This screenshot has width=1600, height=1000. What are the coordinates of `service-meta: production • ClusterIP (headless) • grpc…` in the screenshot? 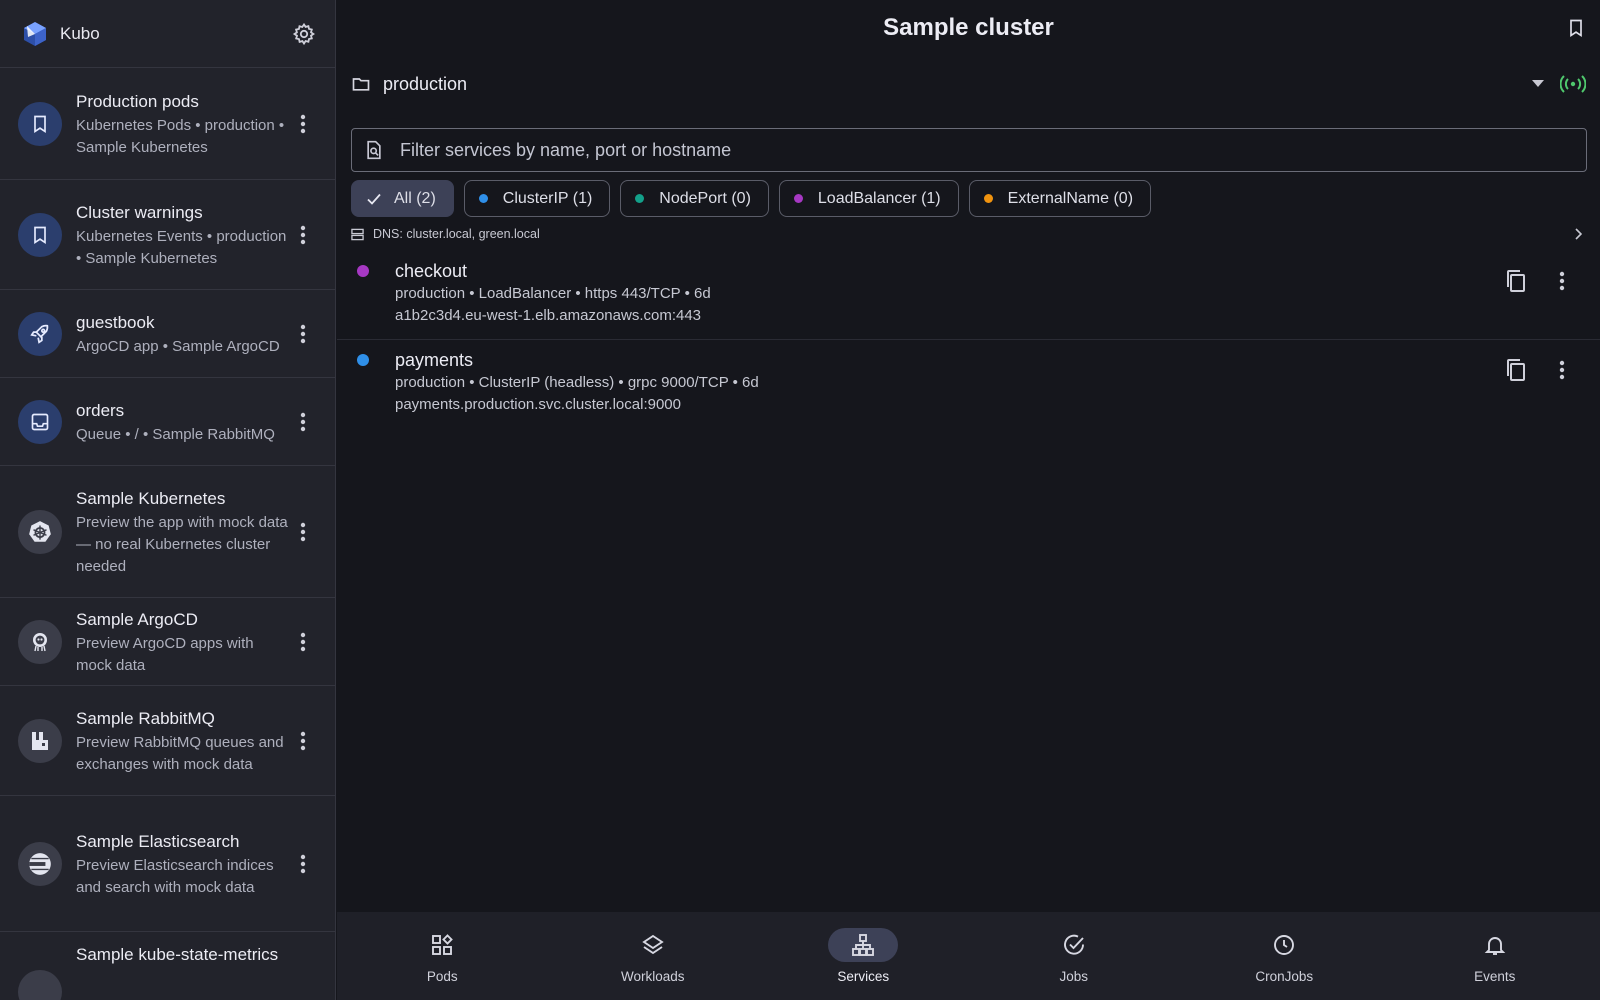 It's located at (577, 382).